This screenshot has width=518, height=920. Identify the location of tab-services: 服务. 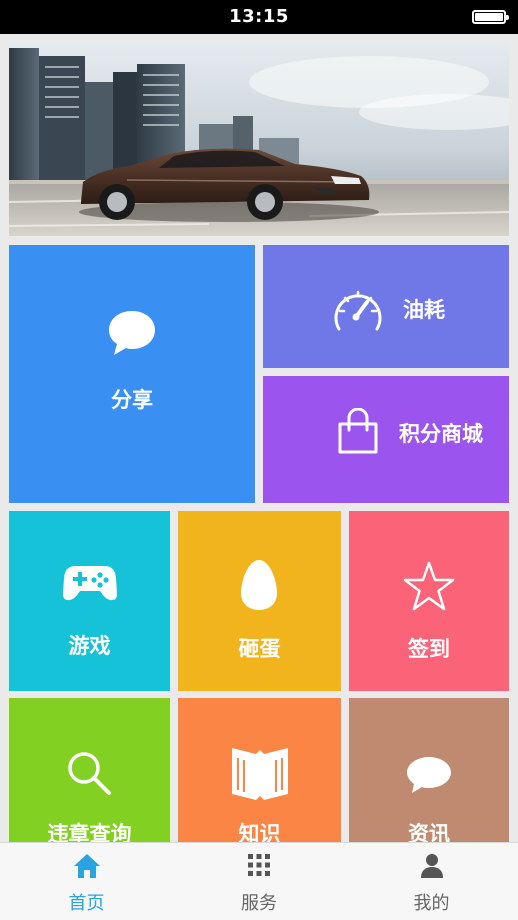
(259, 881).